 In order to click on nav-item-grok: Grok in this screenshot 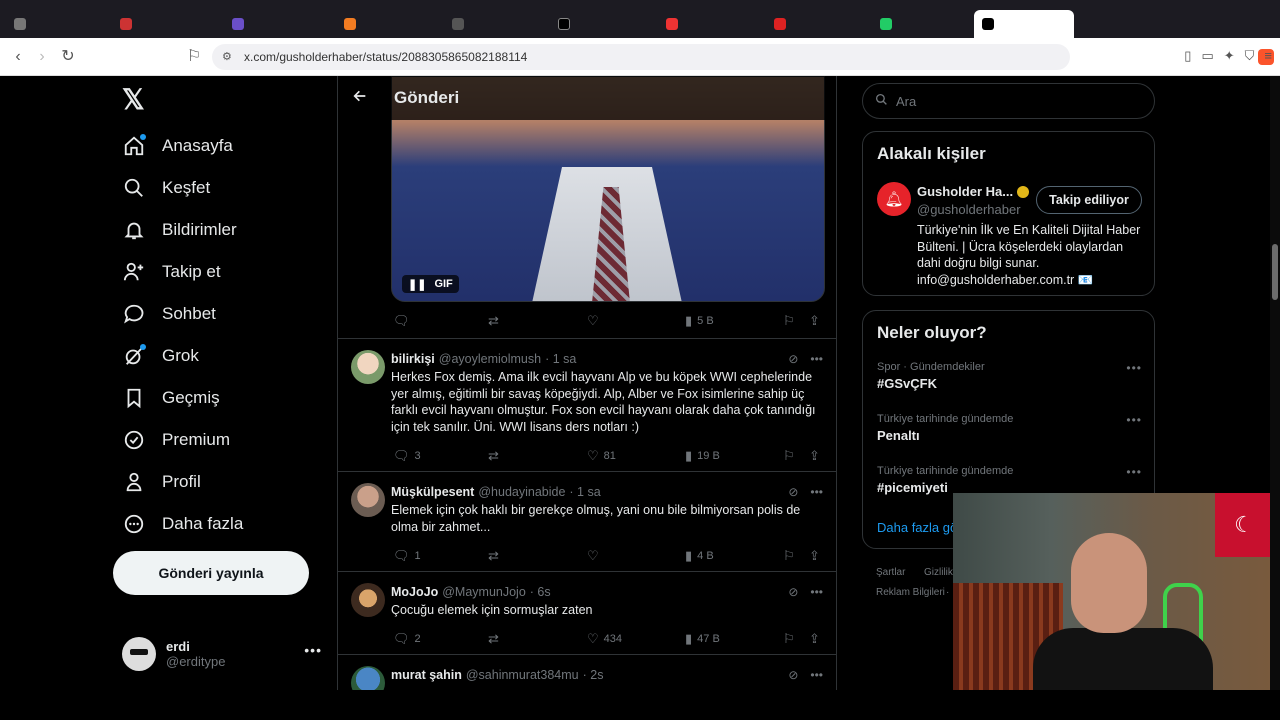, I will do `click(160, 356)`.